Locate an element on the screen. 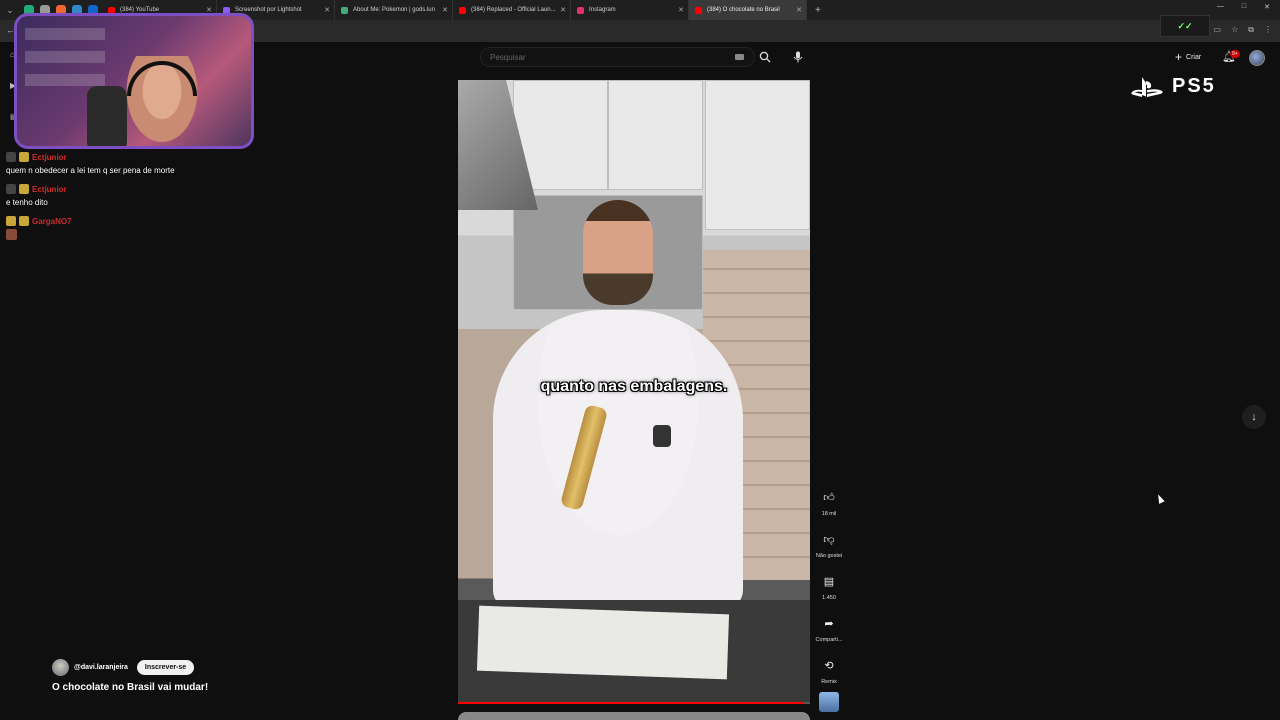 Image resolution: width=1280 pixels, height=720 pixels. arrow-down-icon: ↓ is located at coordinates (1254, 417).